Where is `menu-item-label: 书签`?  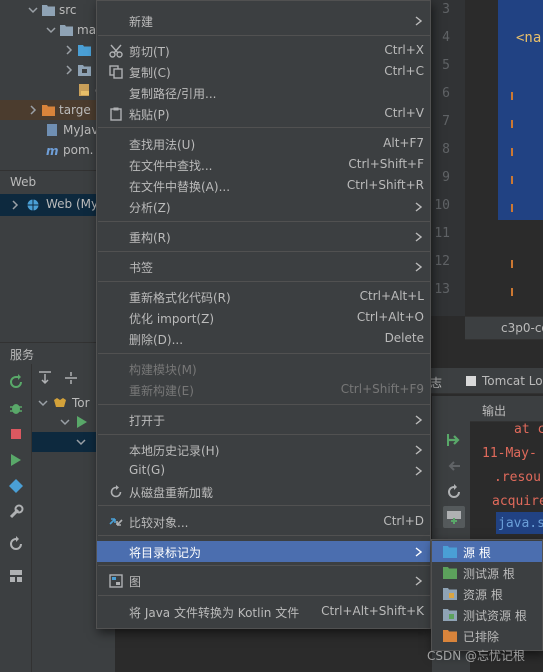
menu-item-label: 书签 is located at coordinates (141, 268).